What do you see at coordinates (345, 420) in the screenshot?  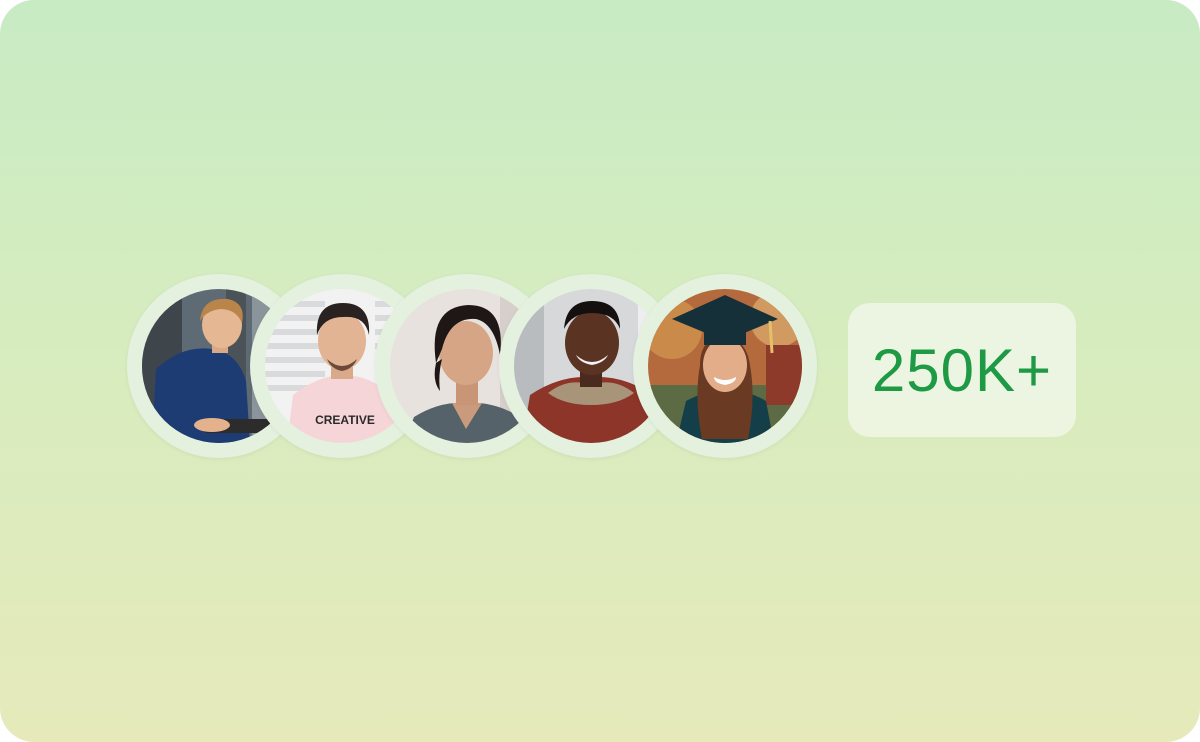 I see `shirt-text: CREATIVE` at bounding box center [345, 420].